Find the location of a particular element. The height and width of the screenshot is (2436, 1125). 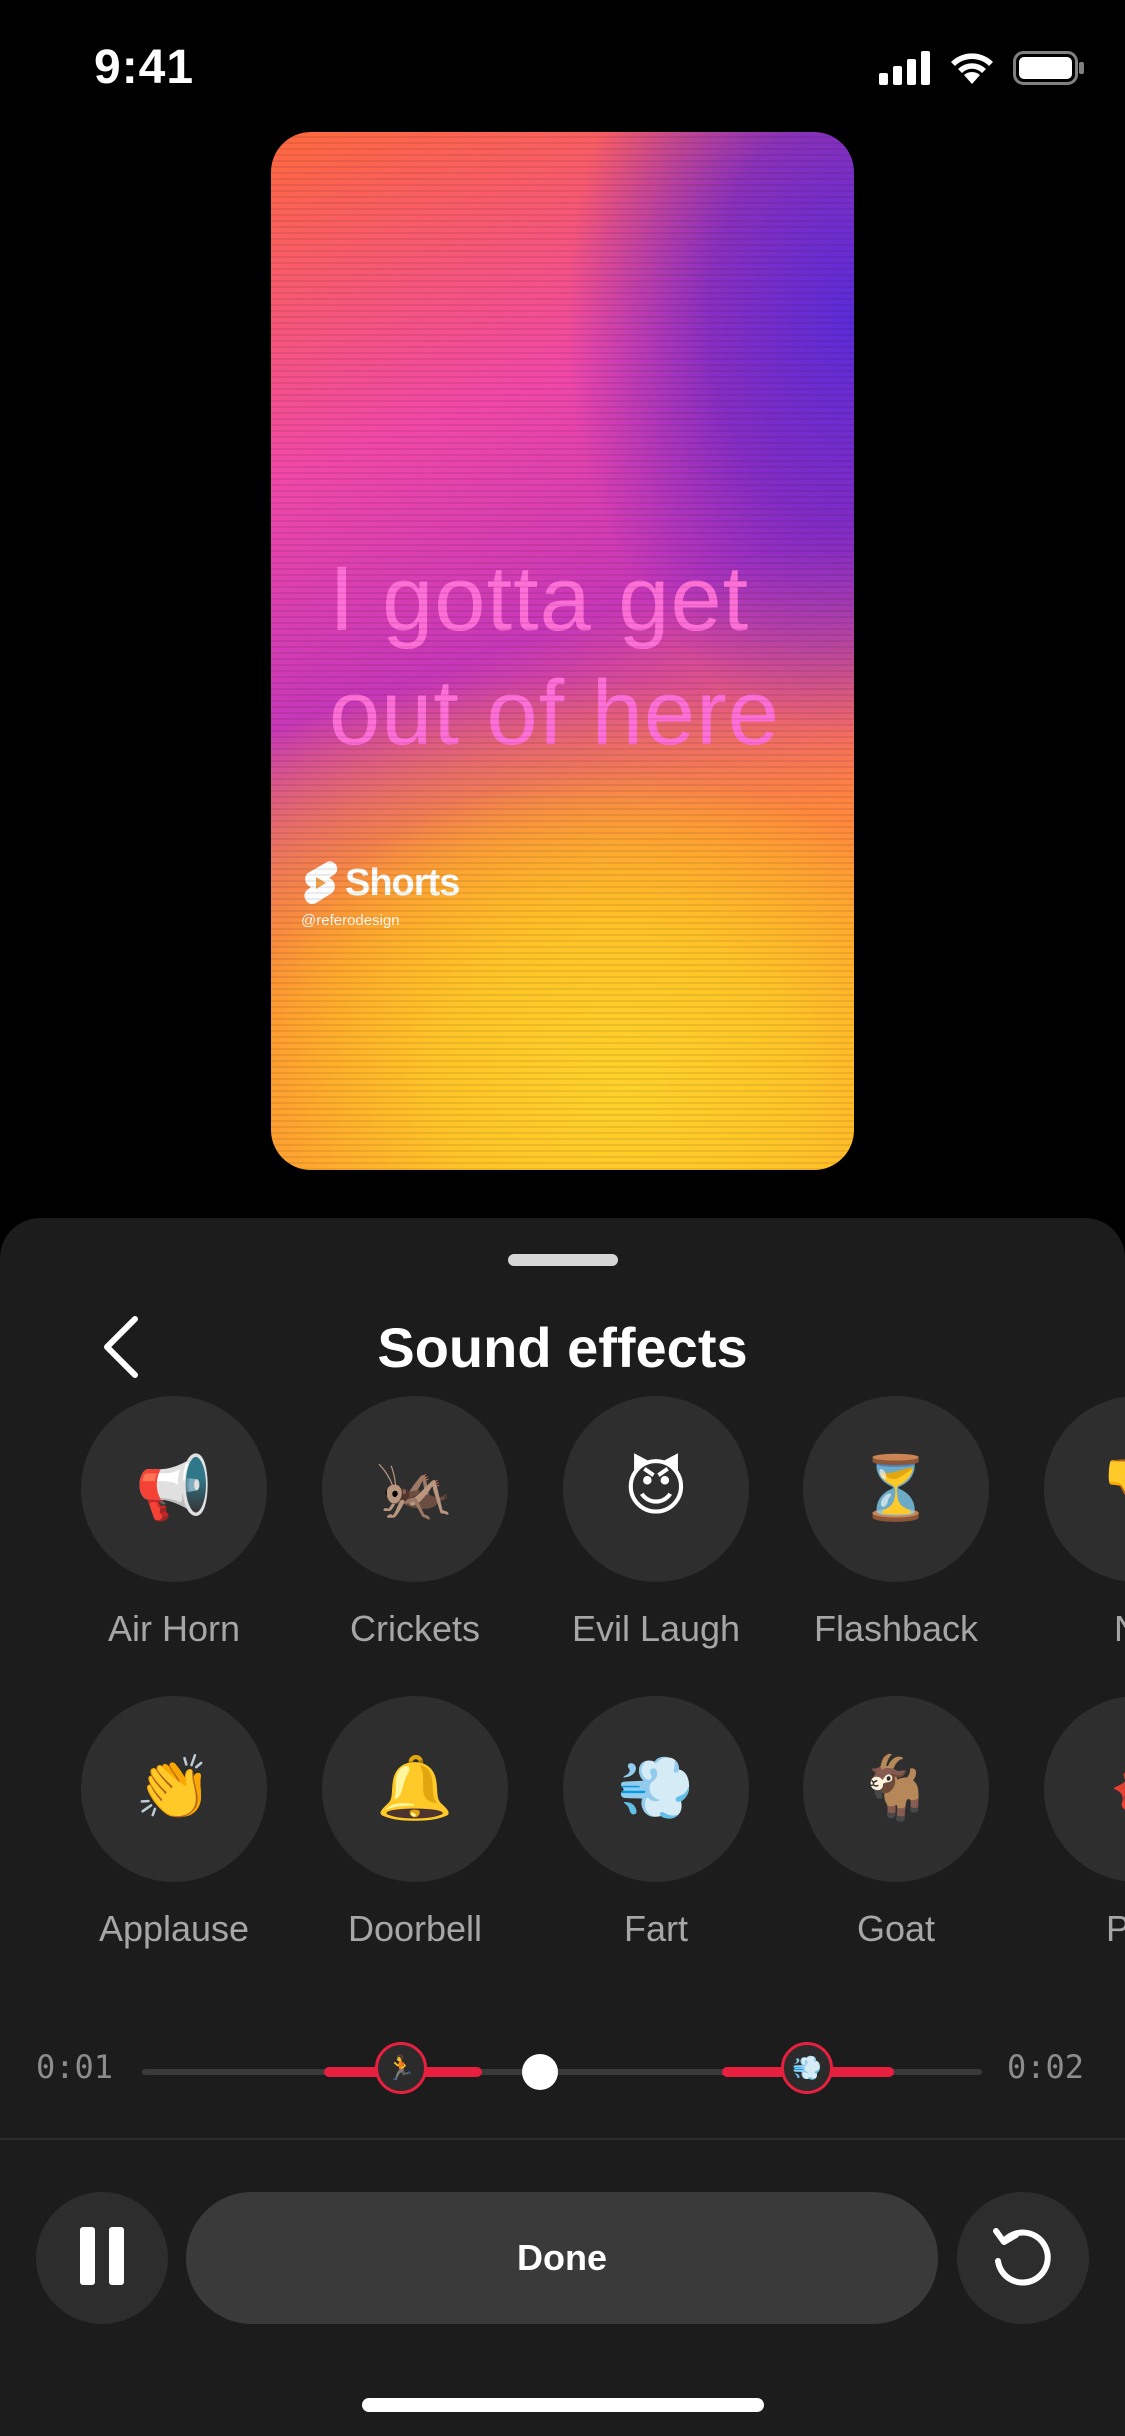

end-time: 0:02 is located at coordinates (1046, 2067).